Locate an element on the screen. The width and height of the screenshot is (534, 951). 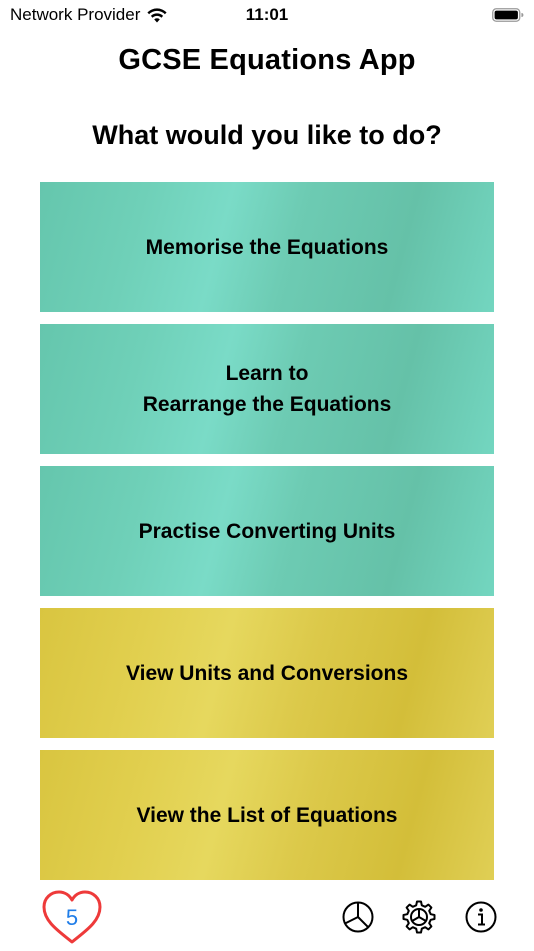
likes-count: 5 is located at coordinates (72, 917).